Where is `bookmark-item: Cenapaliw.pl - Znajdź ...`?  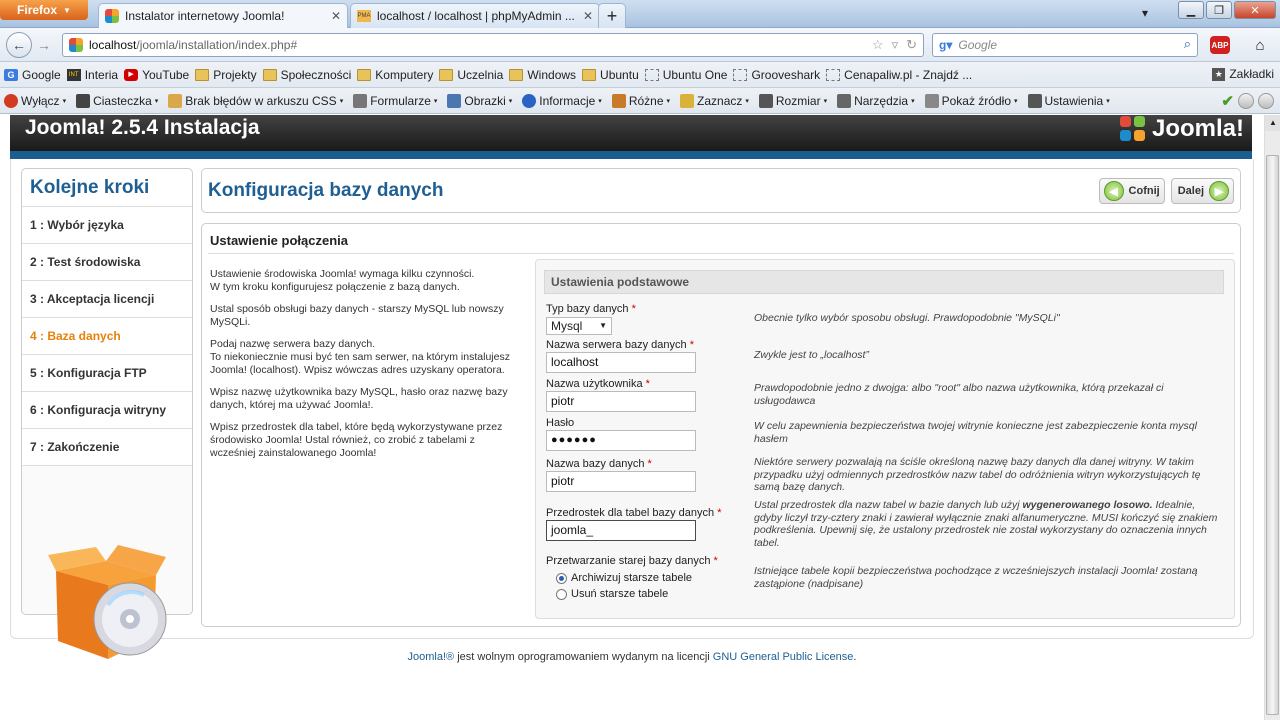
bookmark-item: Cenapaliw.pl - Znajdź ... is located at coordinates (899, 75).